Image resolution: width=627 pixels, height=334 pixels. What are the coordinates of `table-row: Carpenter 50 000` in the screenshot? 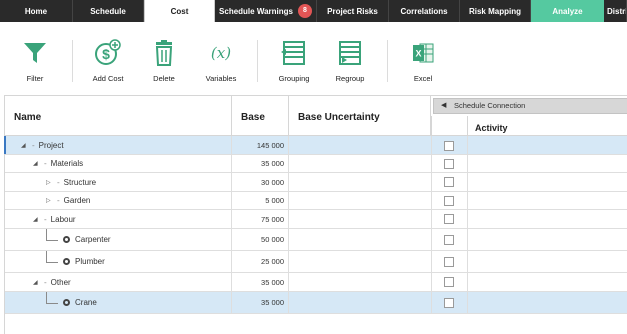 It's located at (316, 240).